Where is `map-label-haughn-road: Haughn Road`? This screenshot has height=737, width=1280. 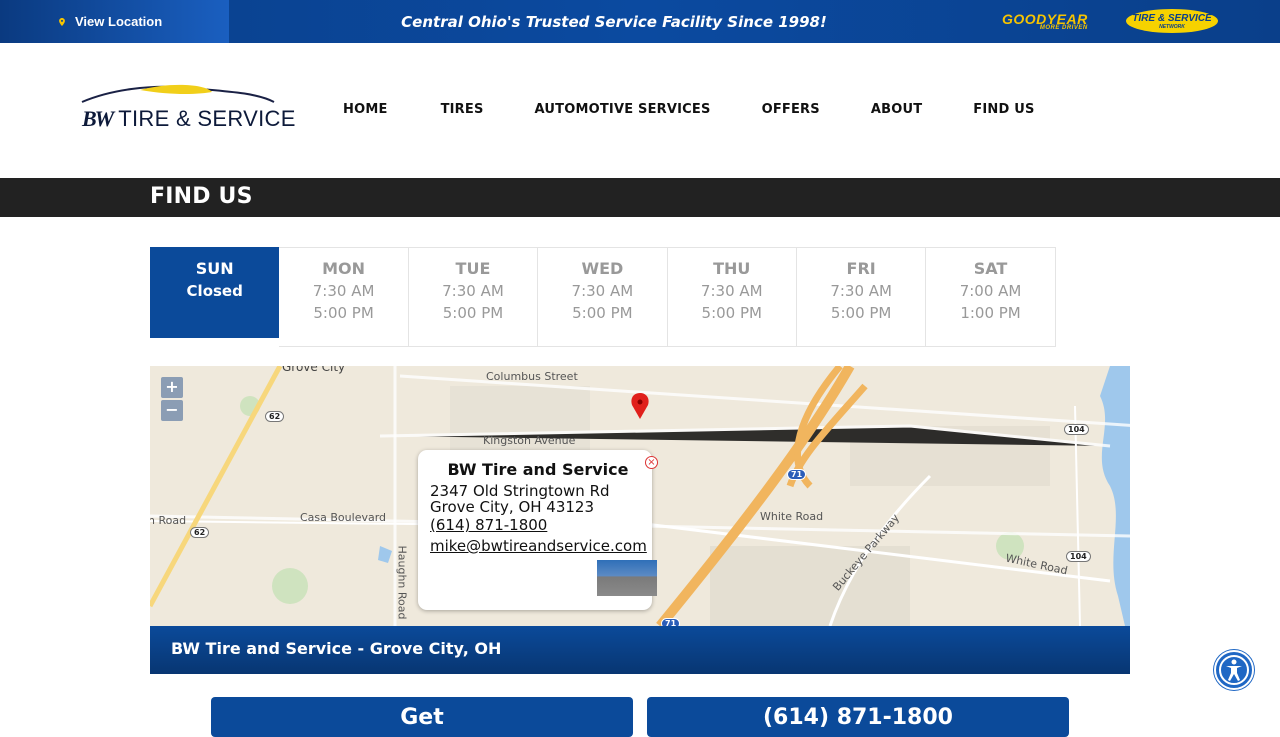 map-label-haughn-road: Haughn Road is located at coordinates (402, 582).